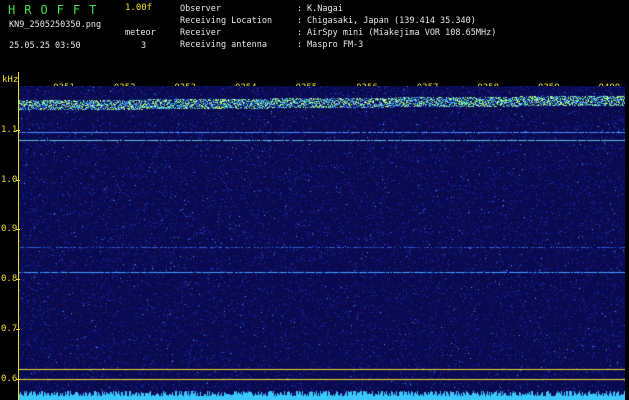  What do you see at coordinates (55, 25) in the screenshot?
I see `filename-label: KN9_2505250350.png` at bounding box center [55, 25].